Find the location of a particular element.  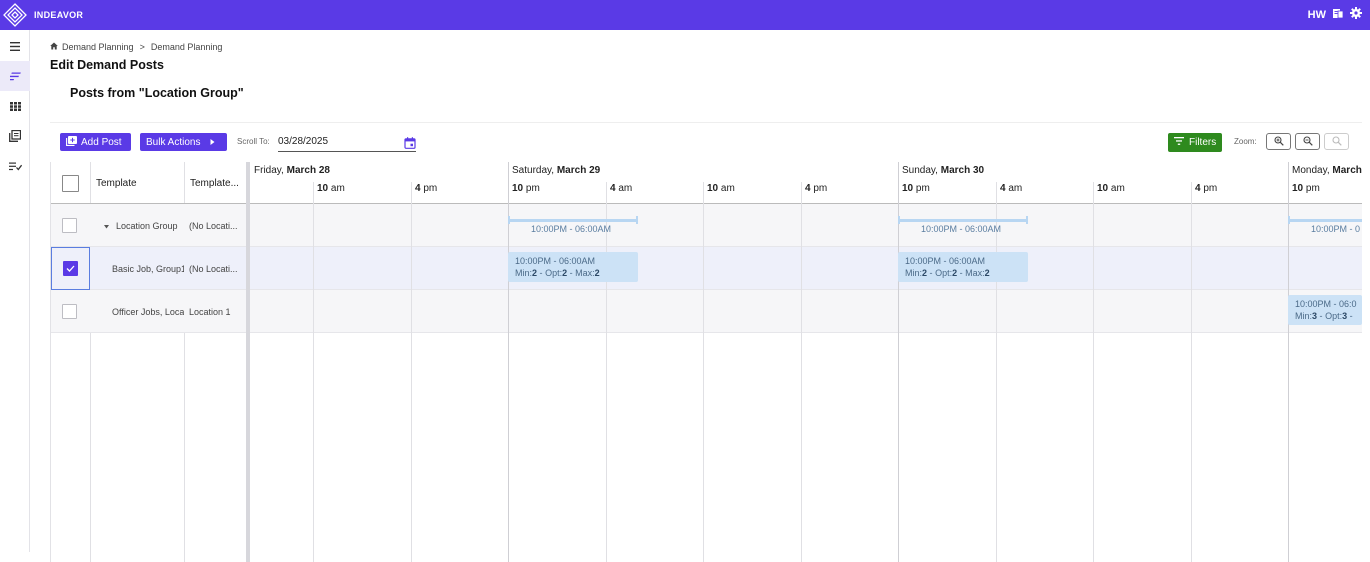

zoom-in-button is located at coordinates (1278, 141).